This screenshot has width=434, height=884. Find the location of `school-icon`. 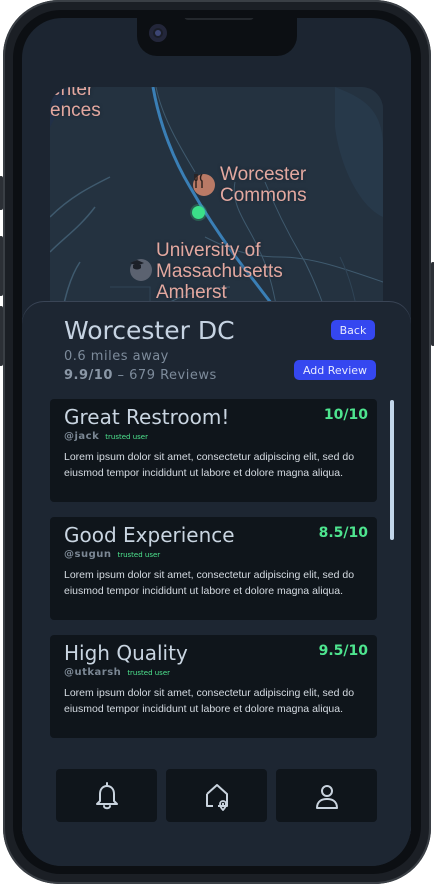

school-icon is located at coordinates (141, 270).